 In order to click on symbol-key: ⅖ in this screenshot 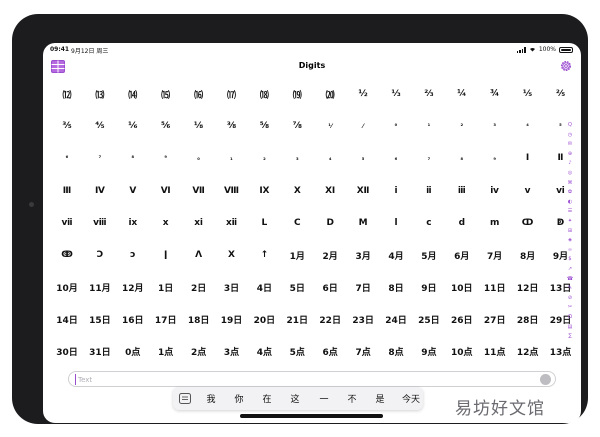, I will do `click(561, 94)`.